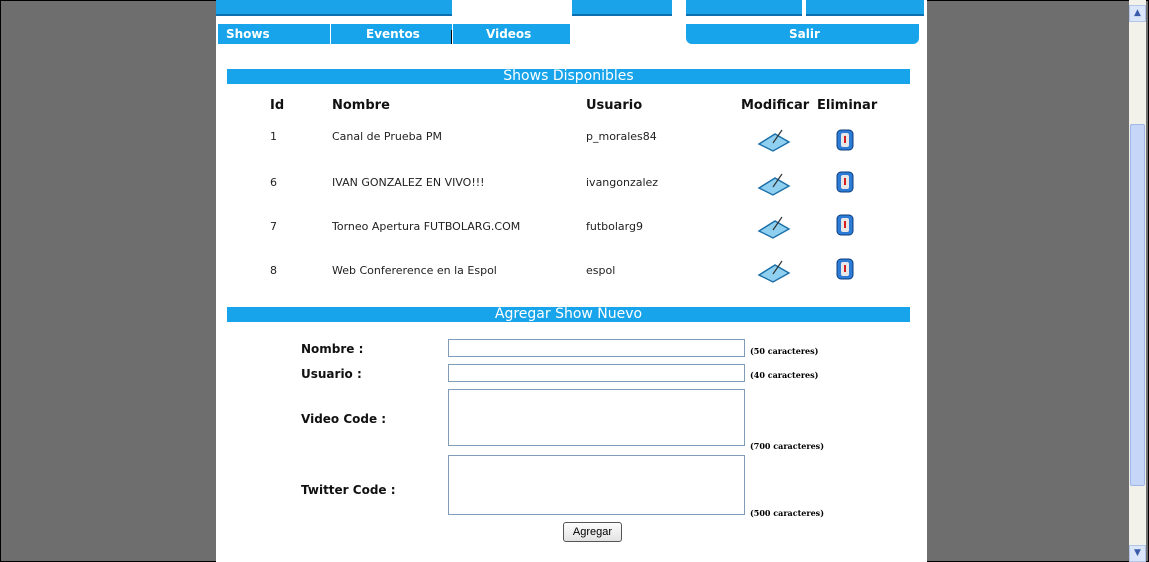 Image resolution: width=1149 pixels, height=562 pixels. I want to click on video-code-label: Video Code :, so click(344, 419).